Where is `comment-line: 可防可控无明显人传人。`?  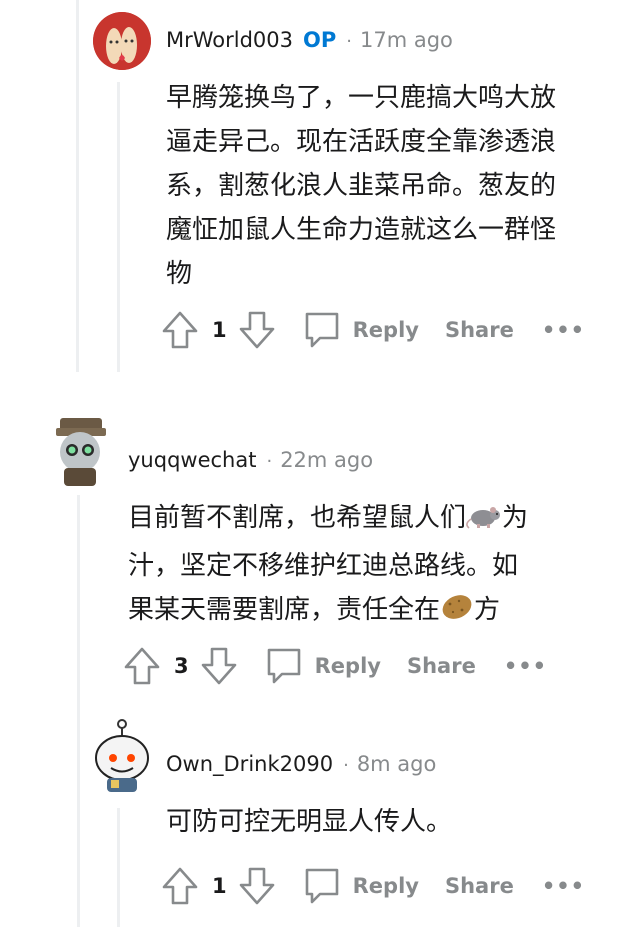
comment-line: 可防可控无明显人传人。 is located at coordinates (309, 822).